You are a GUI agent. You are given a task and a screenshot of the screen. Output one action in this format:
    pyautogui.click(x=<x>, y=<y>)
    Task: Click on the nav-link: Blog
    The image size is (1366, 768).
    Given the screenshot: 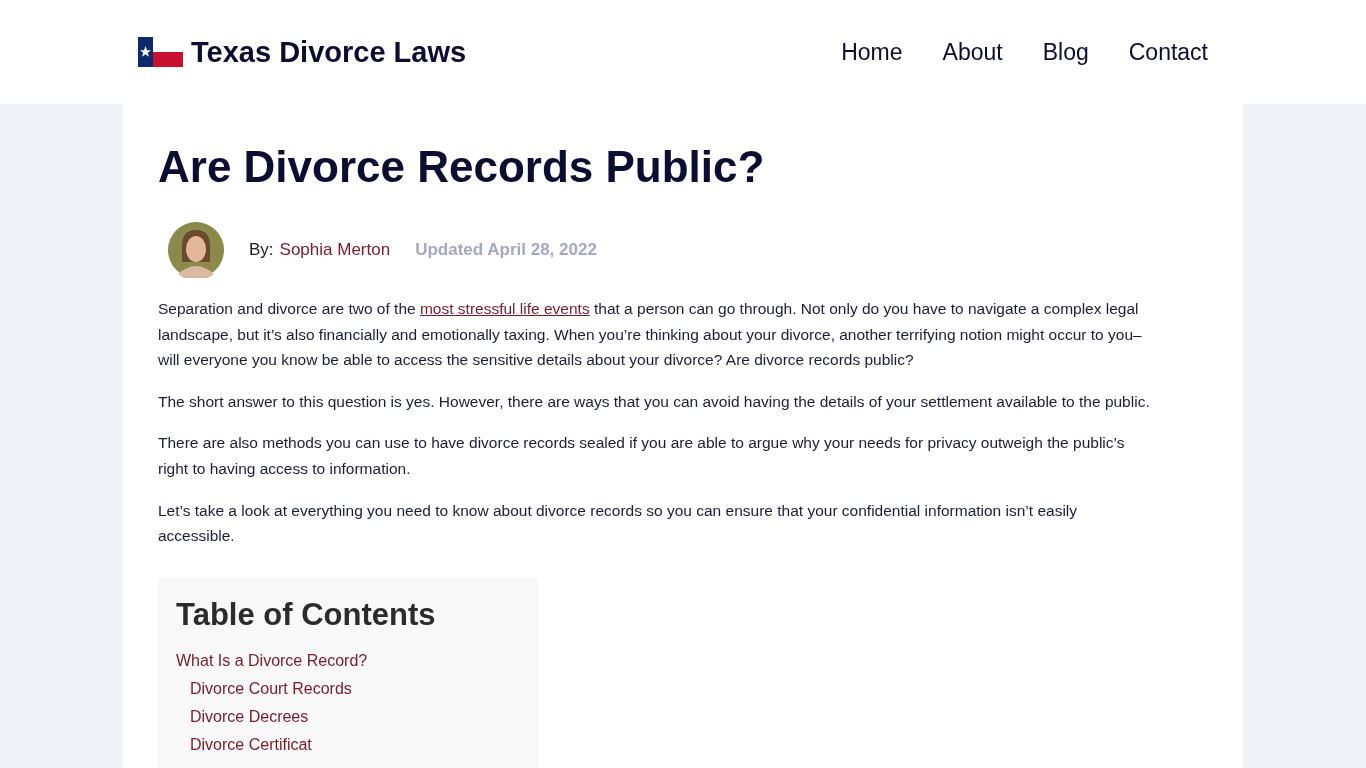 What is the action you would take?
    pyautogui.click(x=1065, y=52)
    